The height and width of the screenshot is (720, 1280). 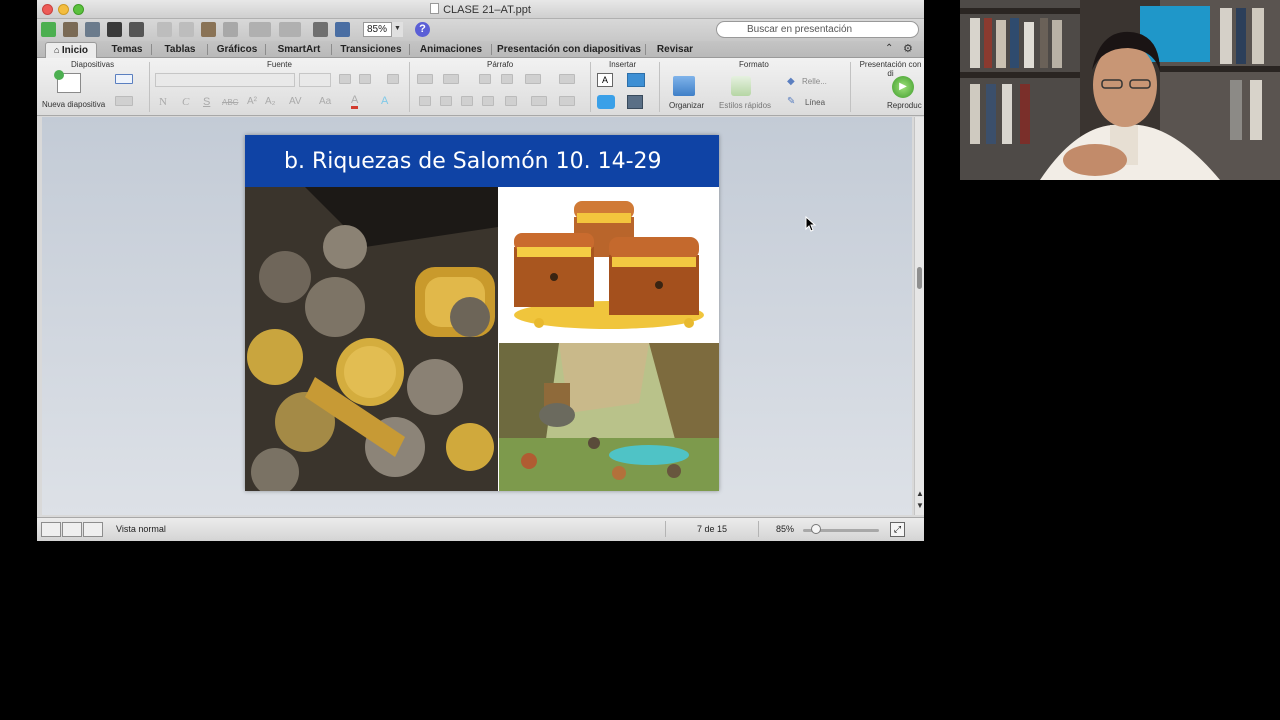 What do you see at coordinates (897, 529) in the screenshot?
I see `fit-to-window-icon: ⤢` at bounding box center [897, 529].